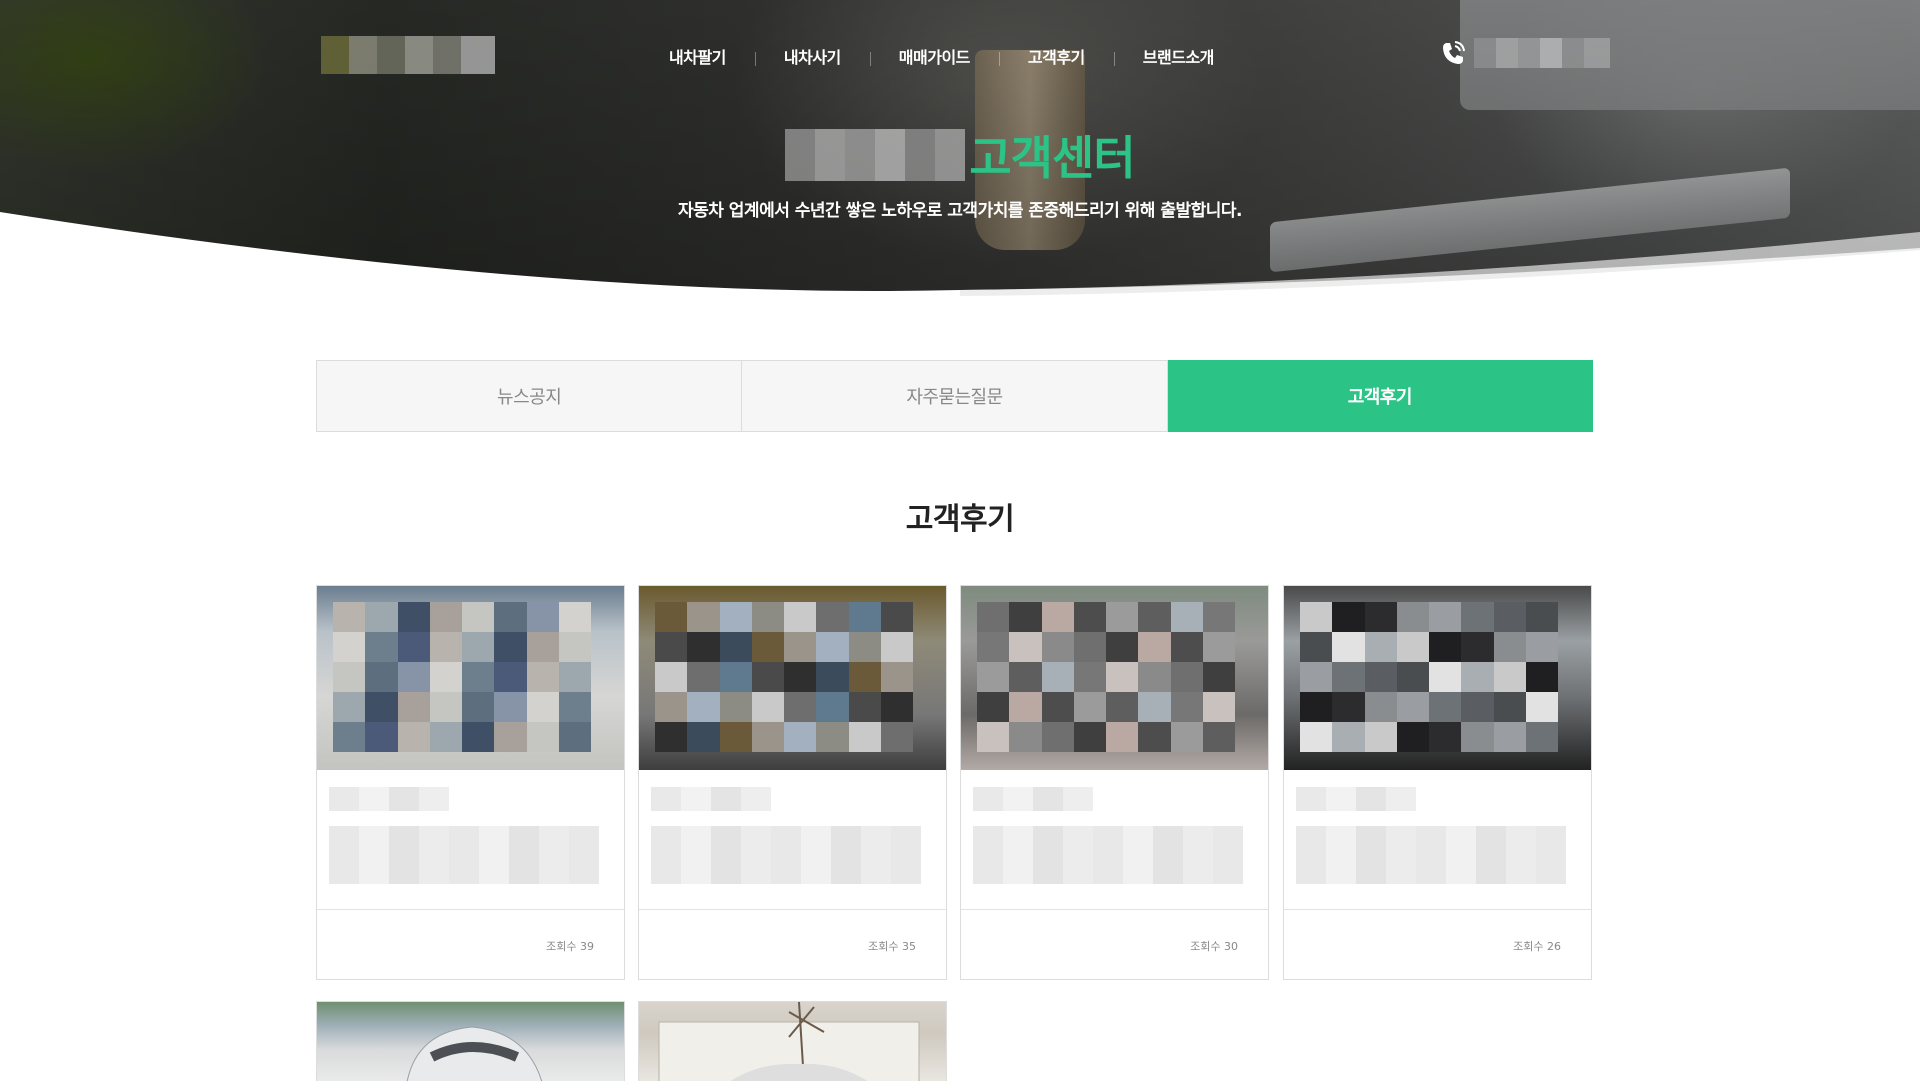  What do you see at coordinates (408, 55) in the screenshot?
I see `site-logo` at bounding box center [408, 55].